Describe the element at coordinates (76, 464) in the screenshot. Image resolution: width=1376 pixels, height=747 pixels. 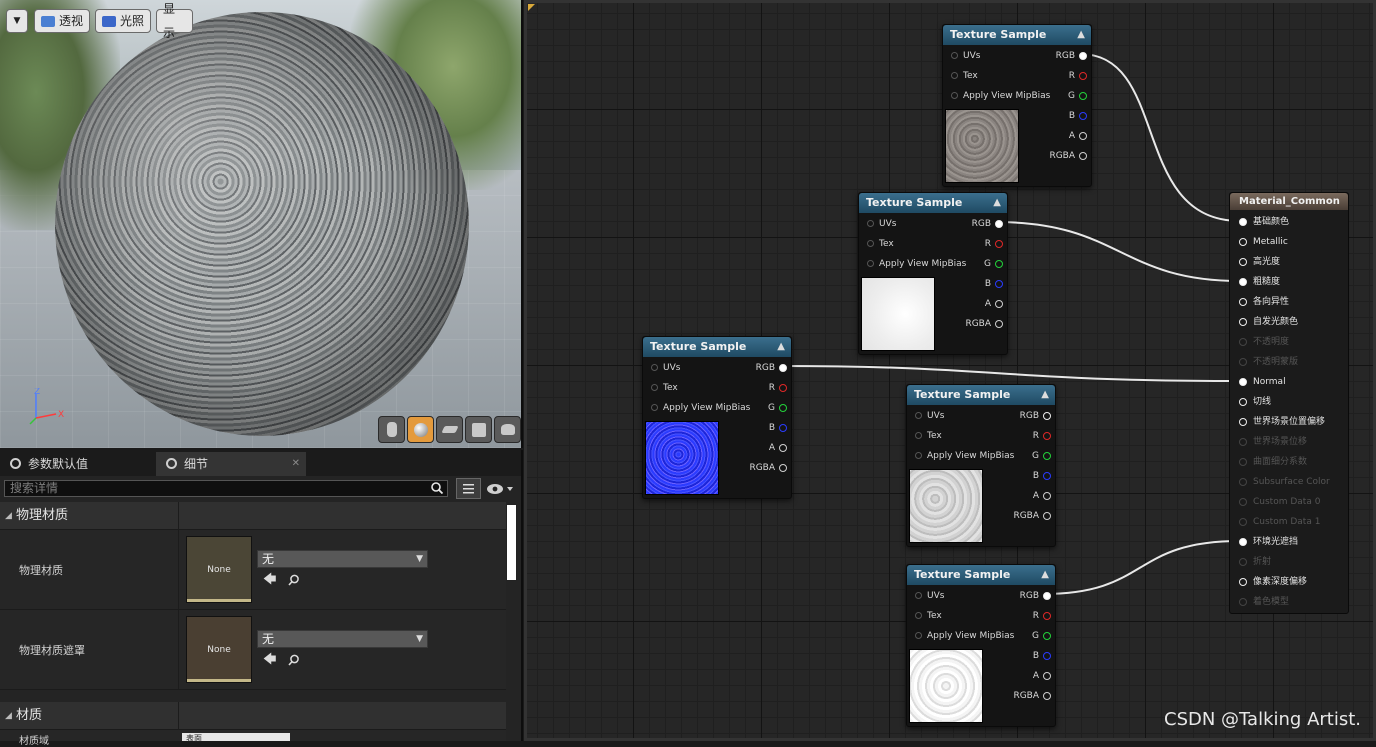
I see `tab-parameter-defaults: 参数默认值` at that location.